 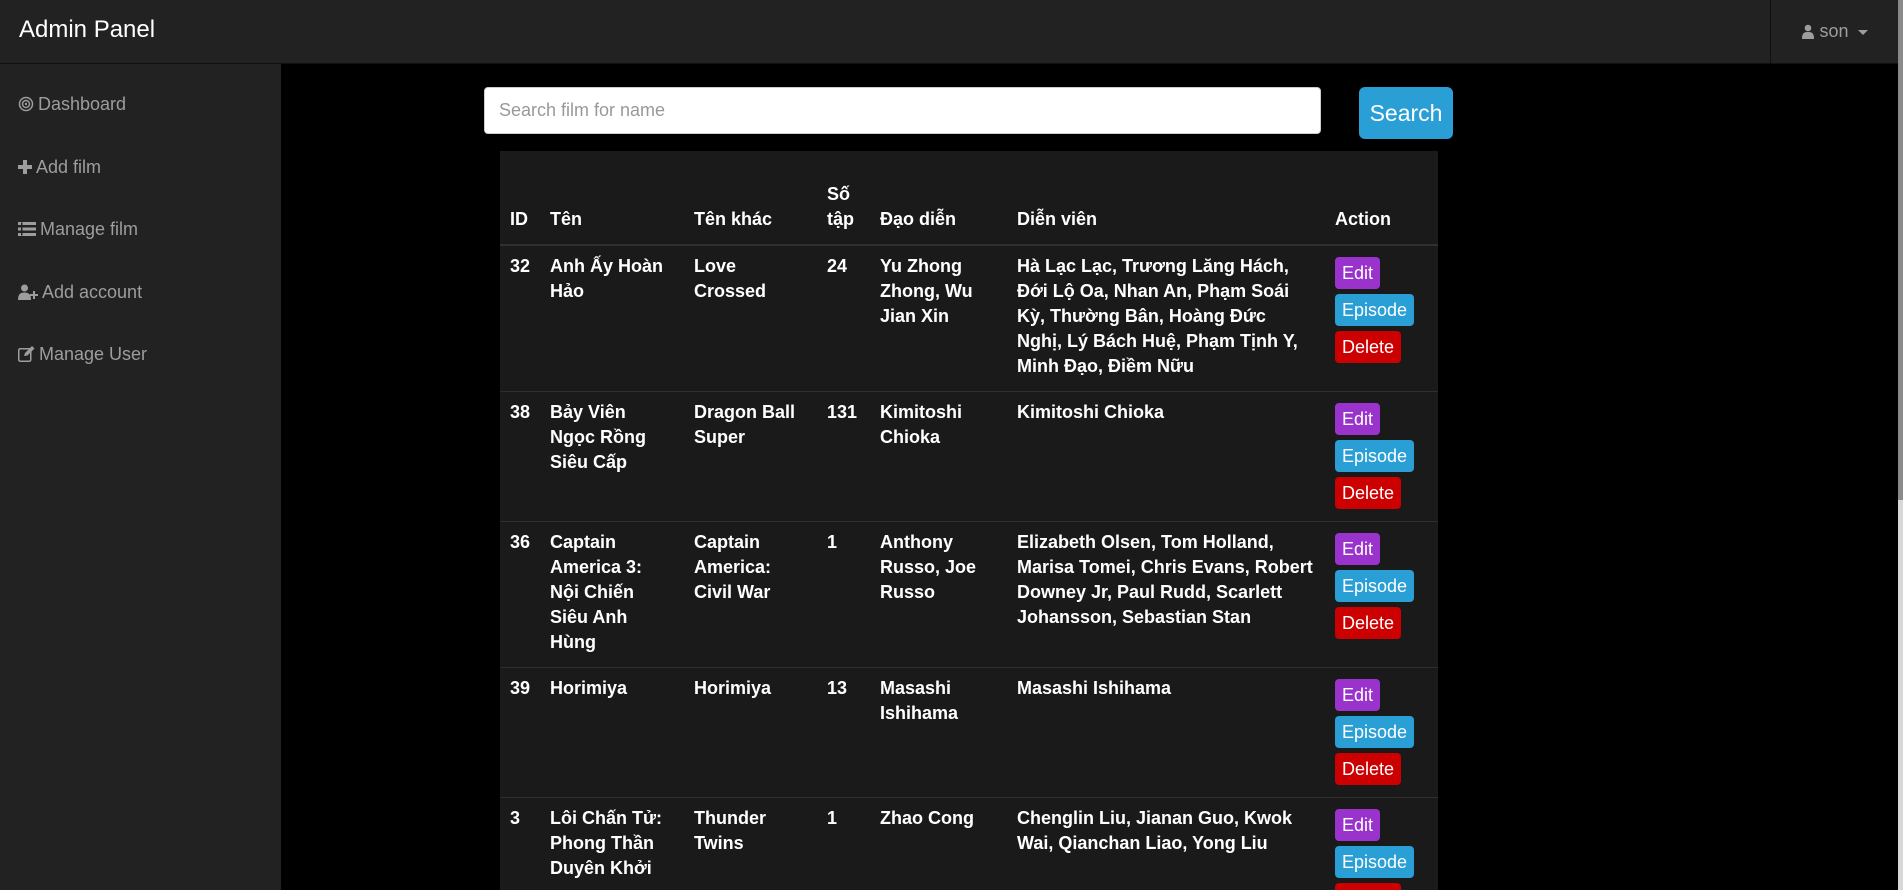 I want to click on sidebar-item-manage-film: Manage film, so click(x=78, y=229).